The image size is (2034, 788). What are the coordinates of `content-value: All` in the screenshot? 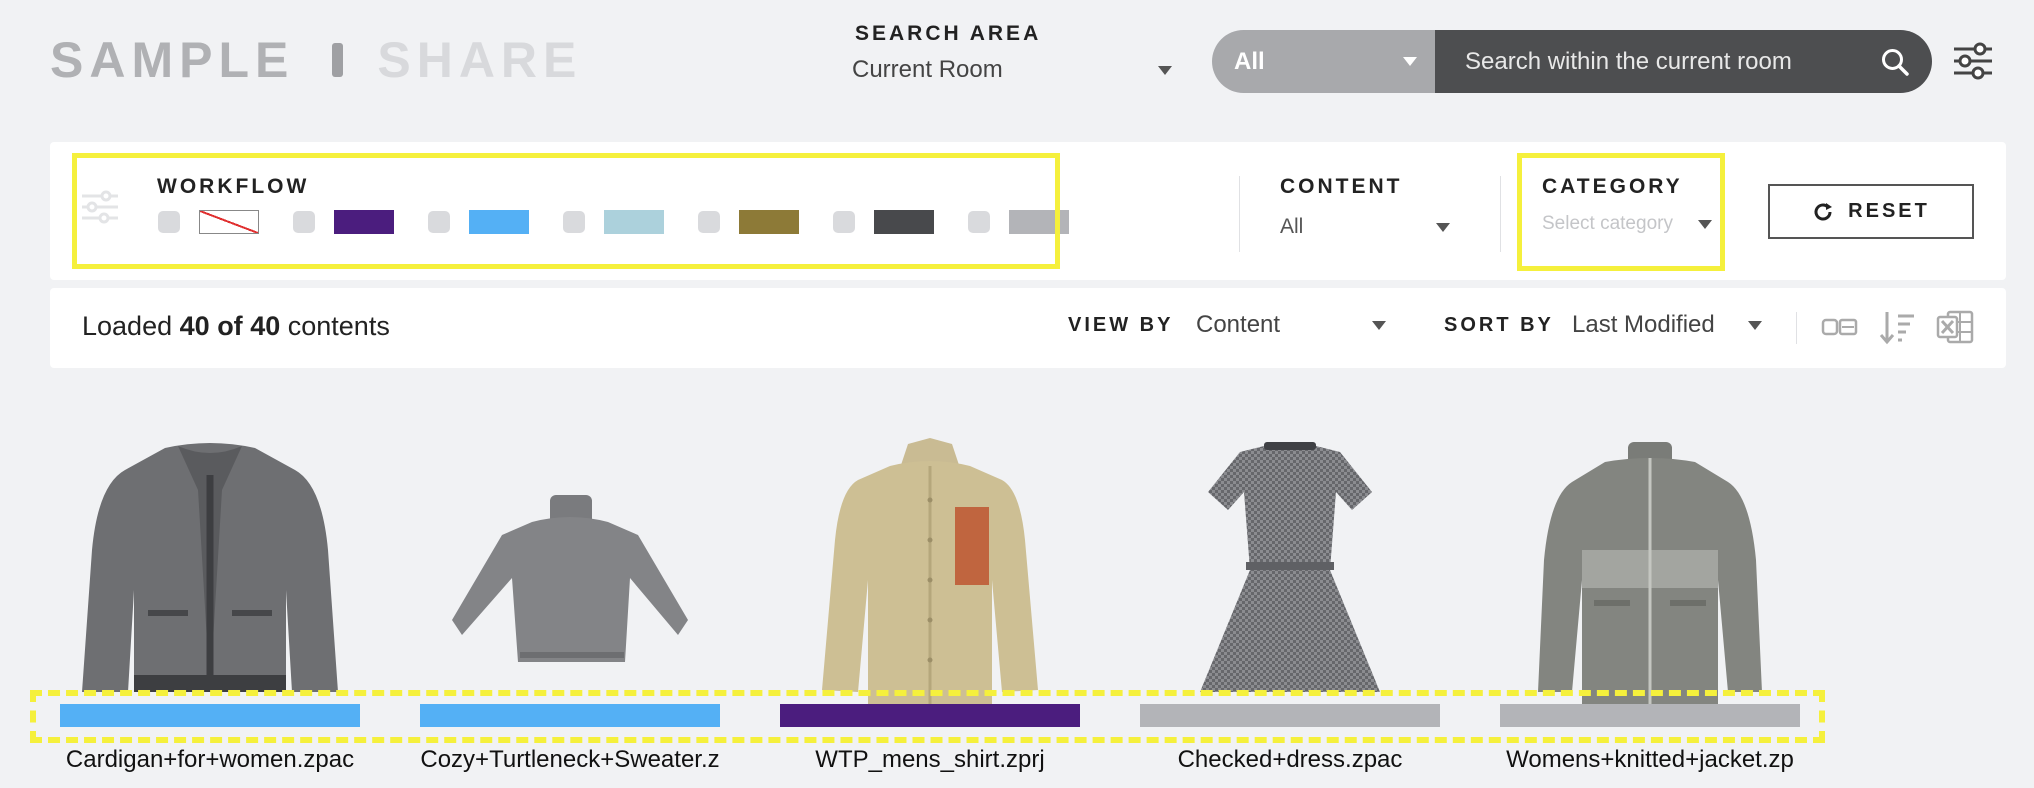 It's located at (1292, 226).